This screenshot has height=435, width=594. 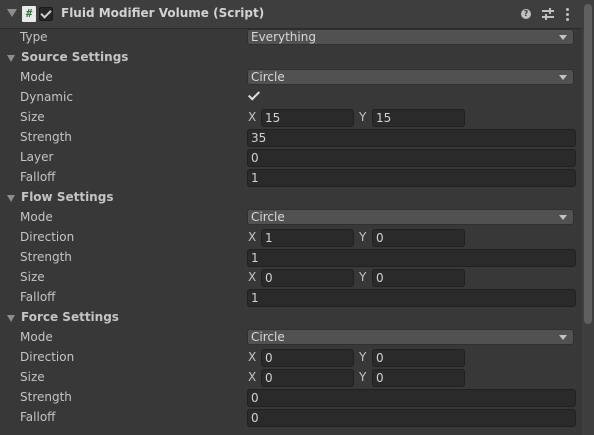 What do you see at coordinates (411, 138) in the screenshot?
I see `source-strength-field: 35` at bounding box center [411, 138].